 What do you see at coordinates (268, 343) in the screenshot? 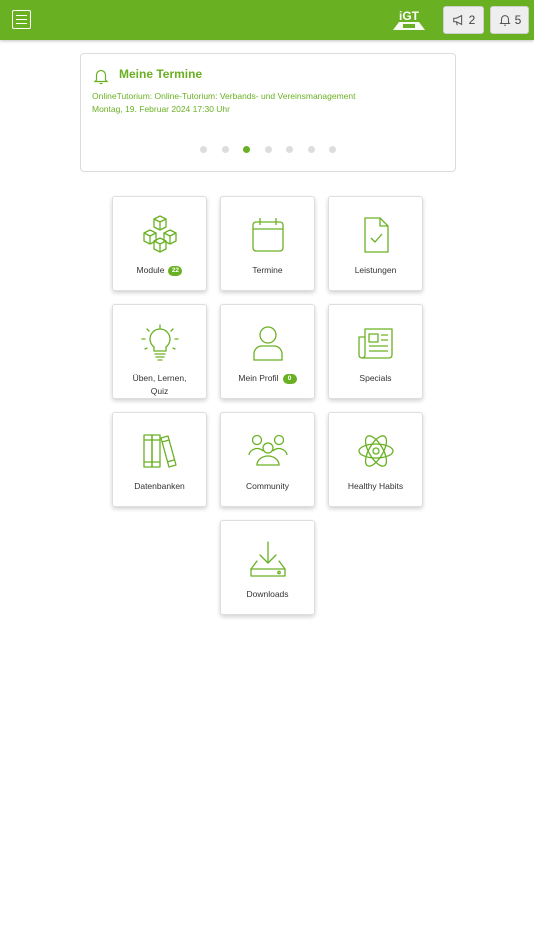
I see `user-icon` at bounding box center [268, 343].